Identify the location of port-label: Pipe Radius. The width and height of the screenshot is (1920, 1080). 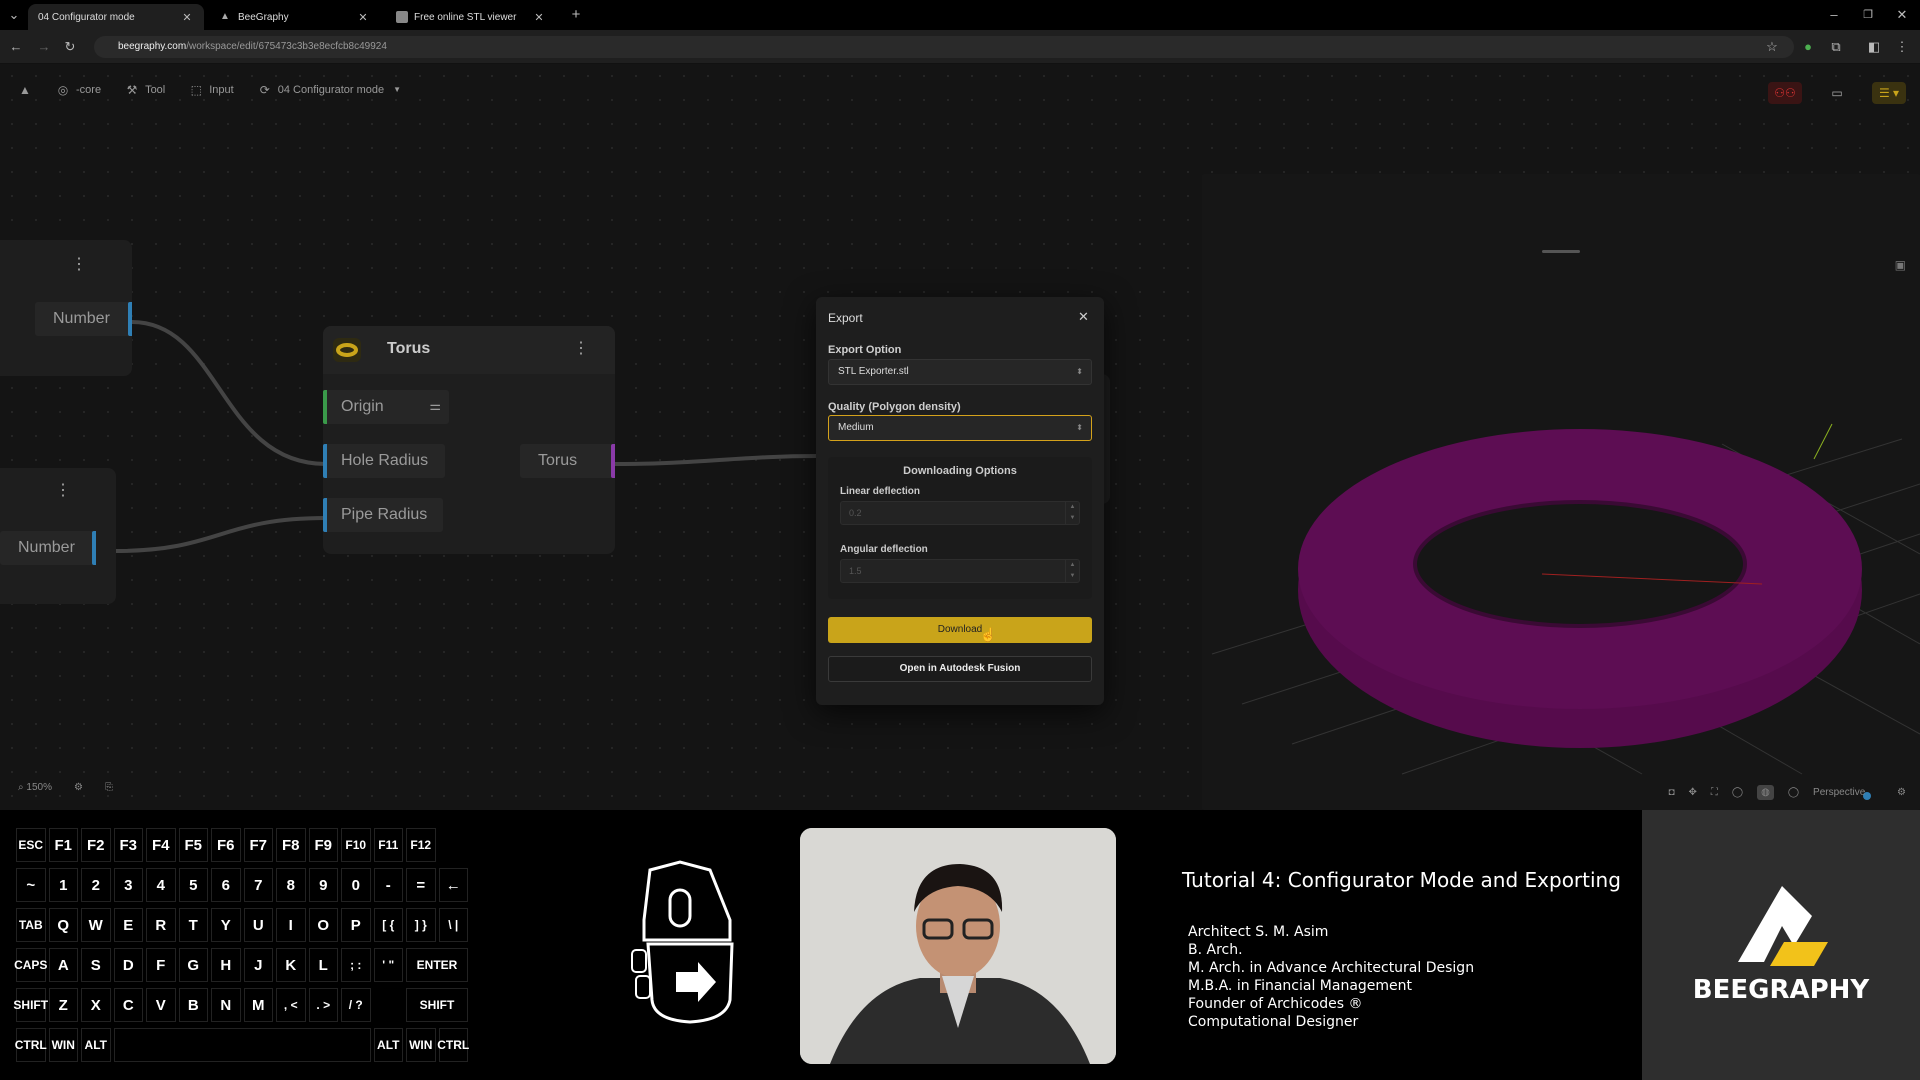
(384, 514).